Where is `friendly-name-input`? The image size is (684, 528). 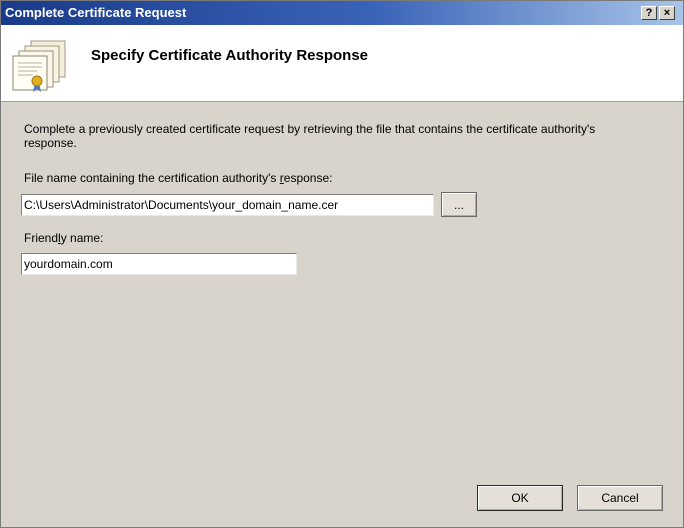
friendly-name-input is located at coordinates (159, 264).